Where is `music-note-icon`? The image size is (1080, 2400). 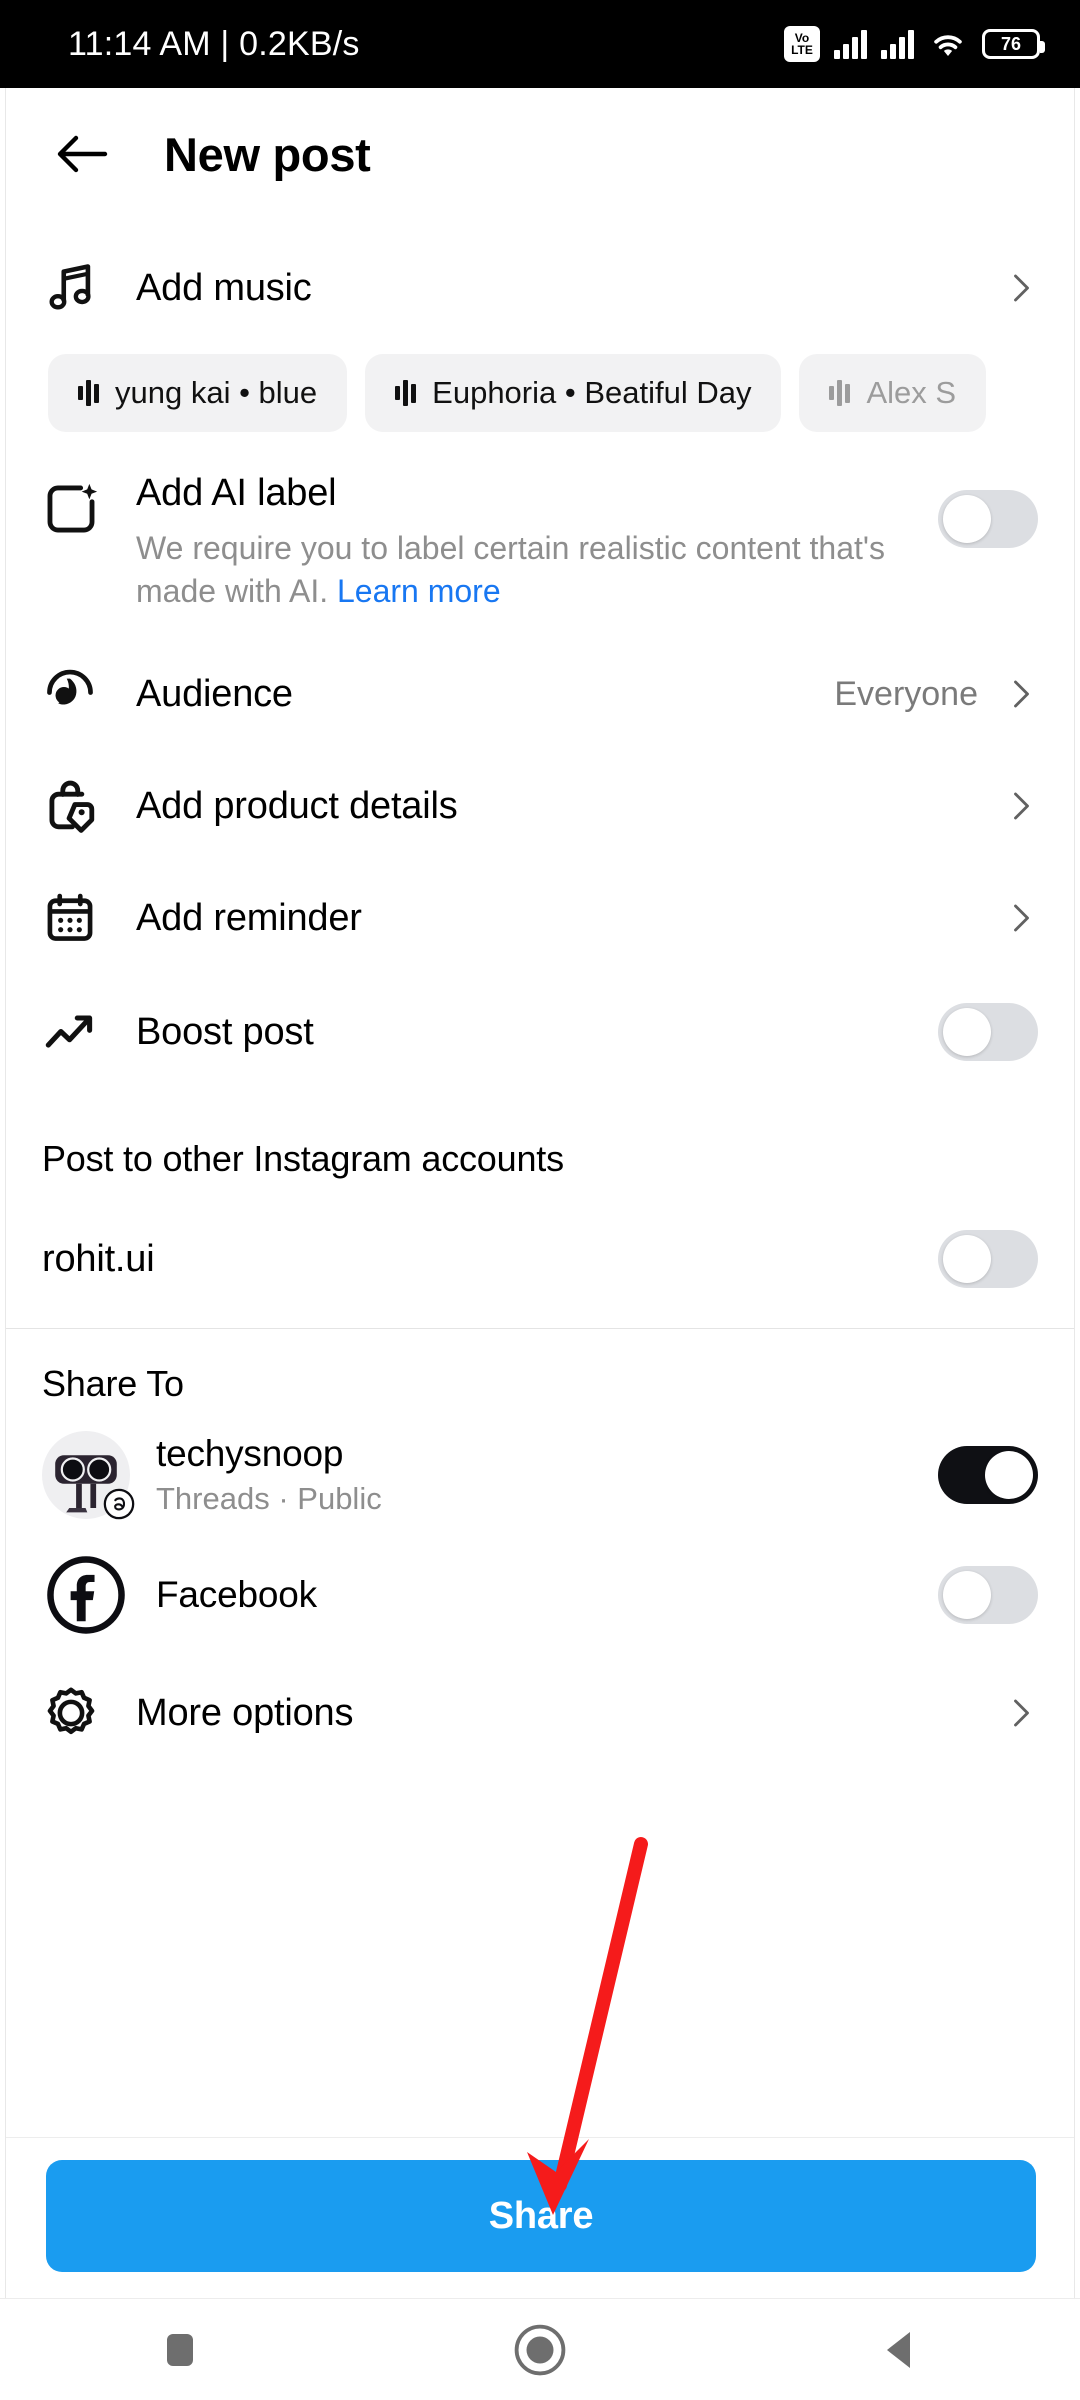 music-note-icon is located at coordinates (79, 288).